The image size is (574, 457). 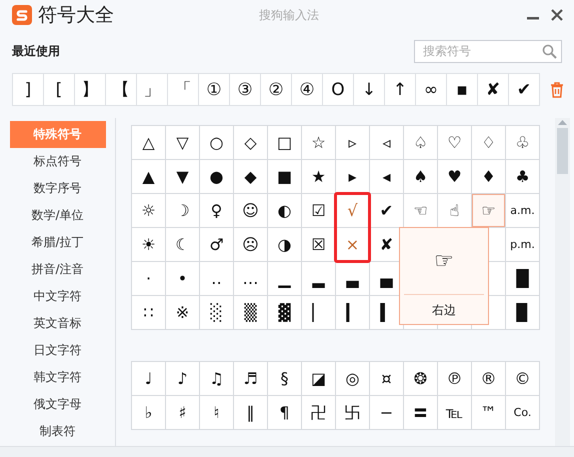 What do you see at coordinates (217, 412) in the screenshot?
I see `symbol-cell: ♮` at bounding box center [217, 412].